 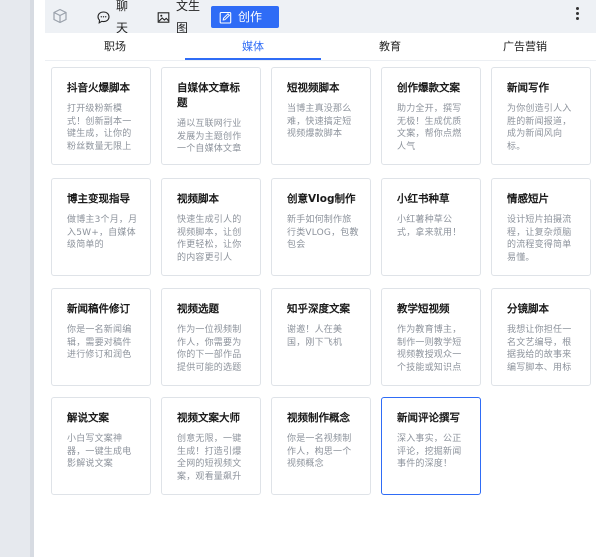 I want to click on card-description: 通以互联网行业发展为主题创作一个自媒体文章, so click(x=209, y=136).